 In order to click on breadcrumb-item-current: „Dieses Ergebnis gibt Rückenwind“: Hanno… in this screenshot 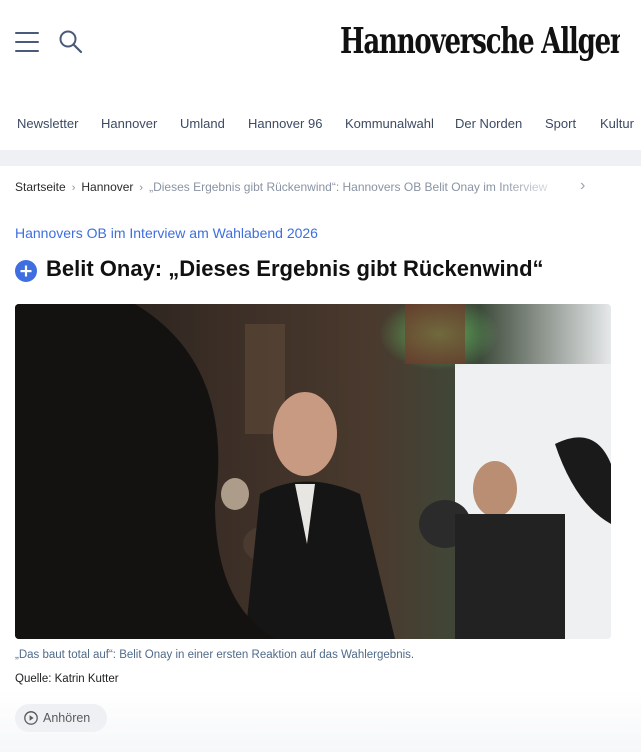, I will do `click(348, 187)`.